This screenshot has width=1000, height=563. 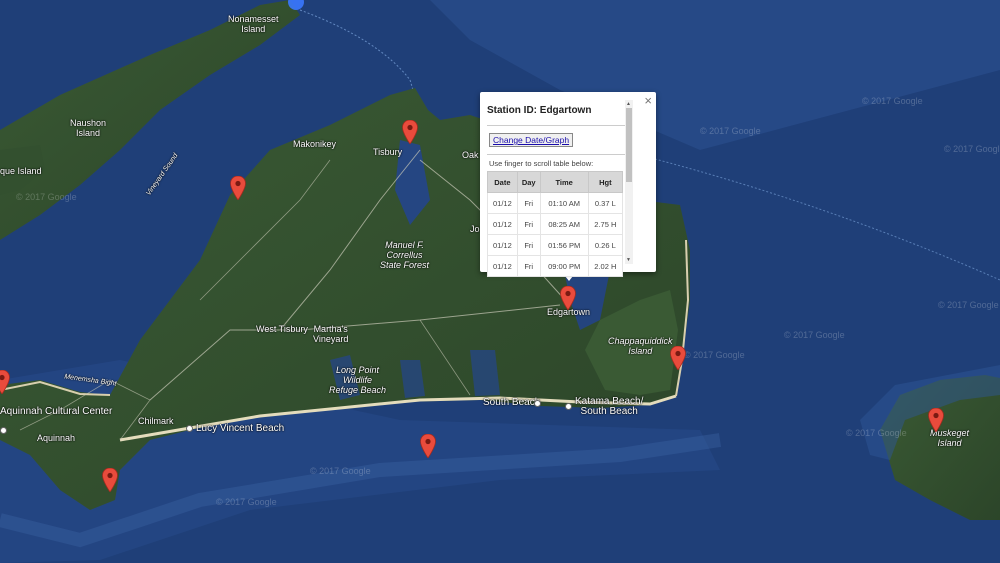 I want to click on table-row: 01/12 Fri 08:25 AM 2.75 H, so click(x=555, y=224).